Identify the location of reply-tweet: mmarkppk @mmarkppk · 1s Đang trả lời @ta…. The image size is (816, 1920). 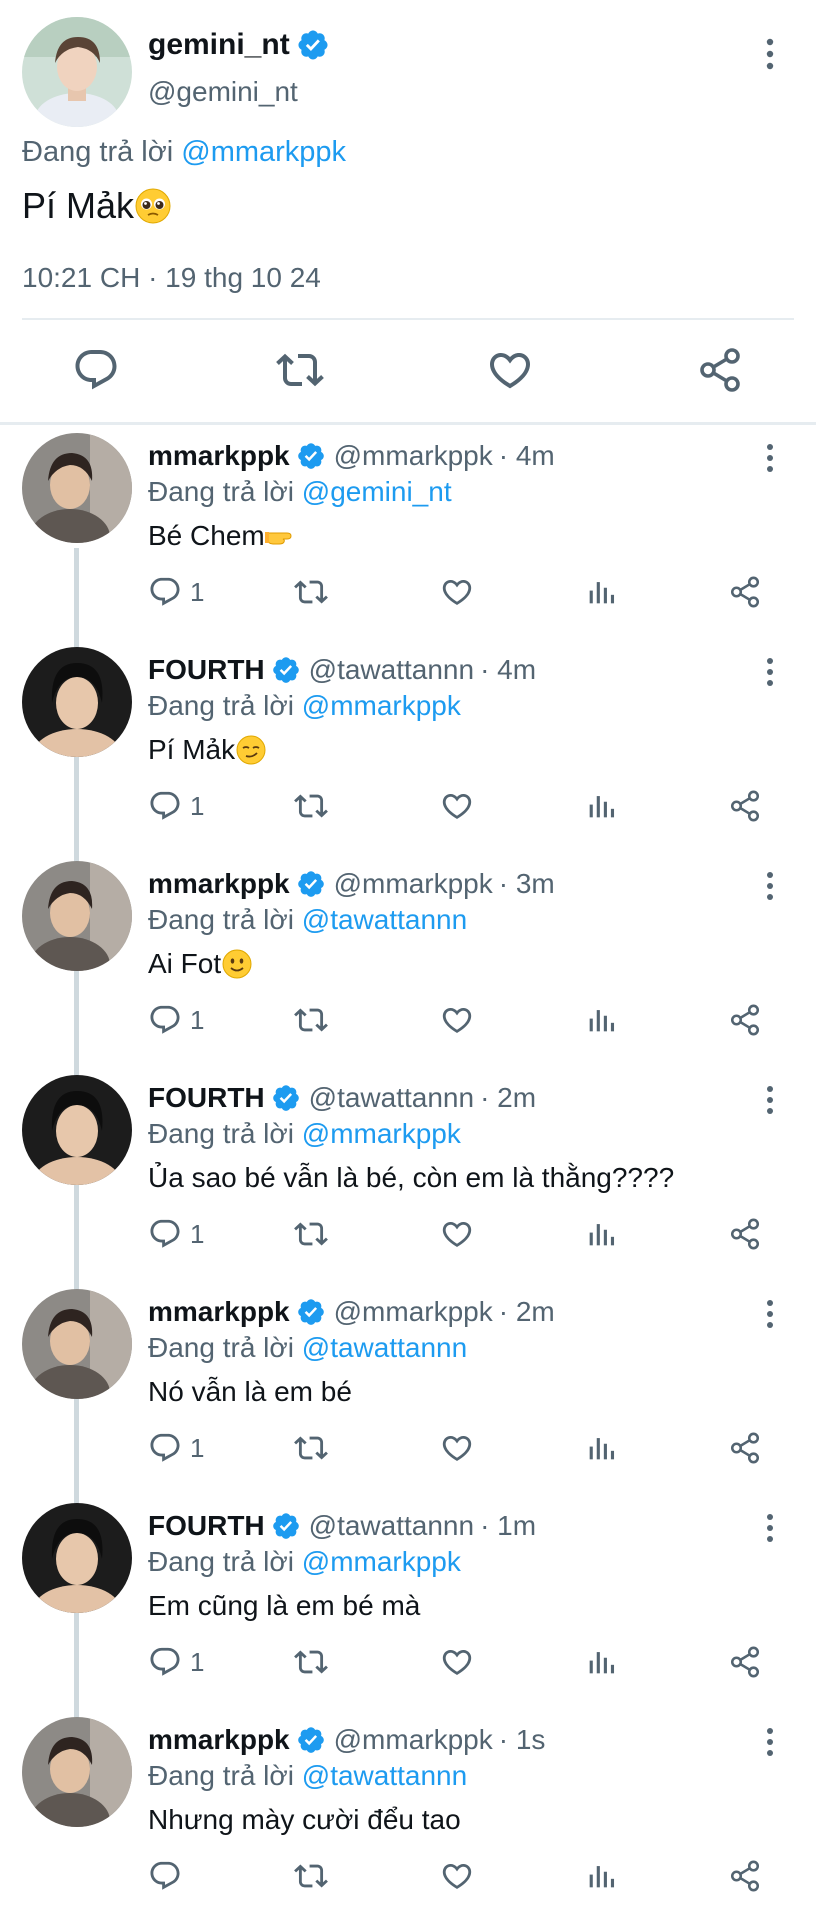
(408, 1814).